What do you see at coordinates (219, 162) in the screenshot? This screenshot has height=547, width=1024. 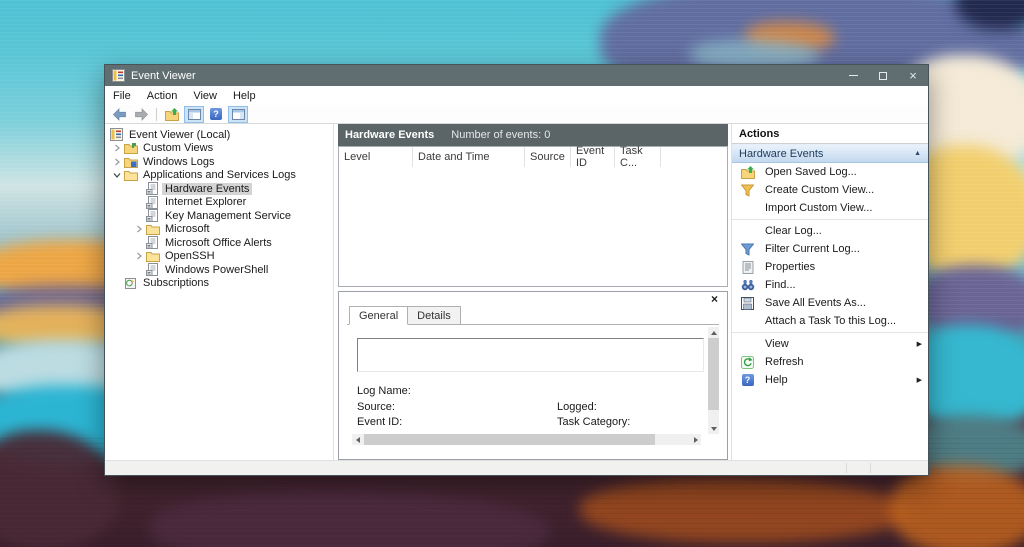 I see `tree-item-windows-logs: Windows Logs` at bounding box center [219, 162].